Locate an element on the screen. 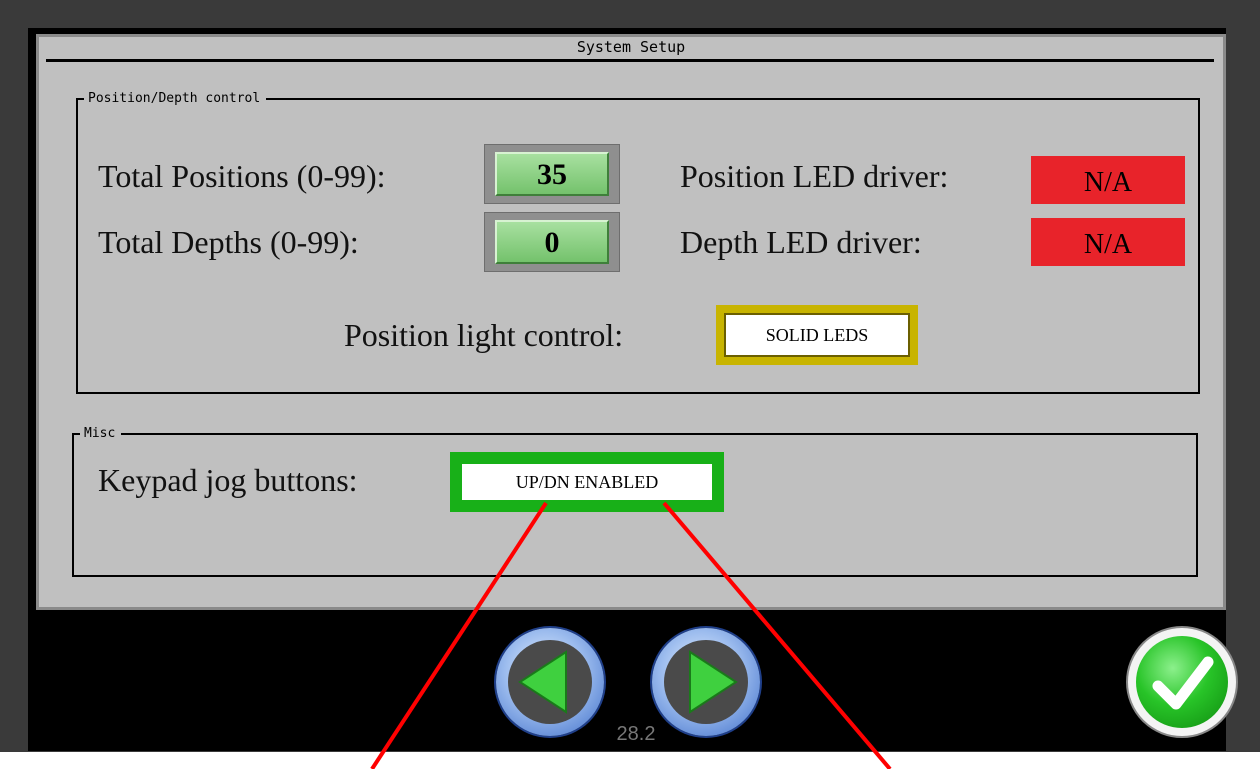  annotation-callout is located at coordinates (631, 635).